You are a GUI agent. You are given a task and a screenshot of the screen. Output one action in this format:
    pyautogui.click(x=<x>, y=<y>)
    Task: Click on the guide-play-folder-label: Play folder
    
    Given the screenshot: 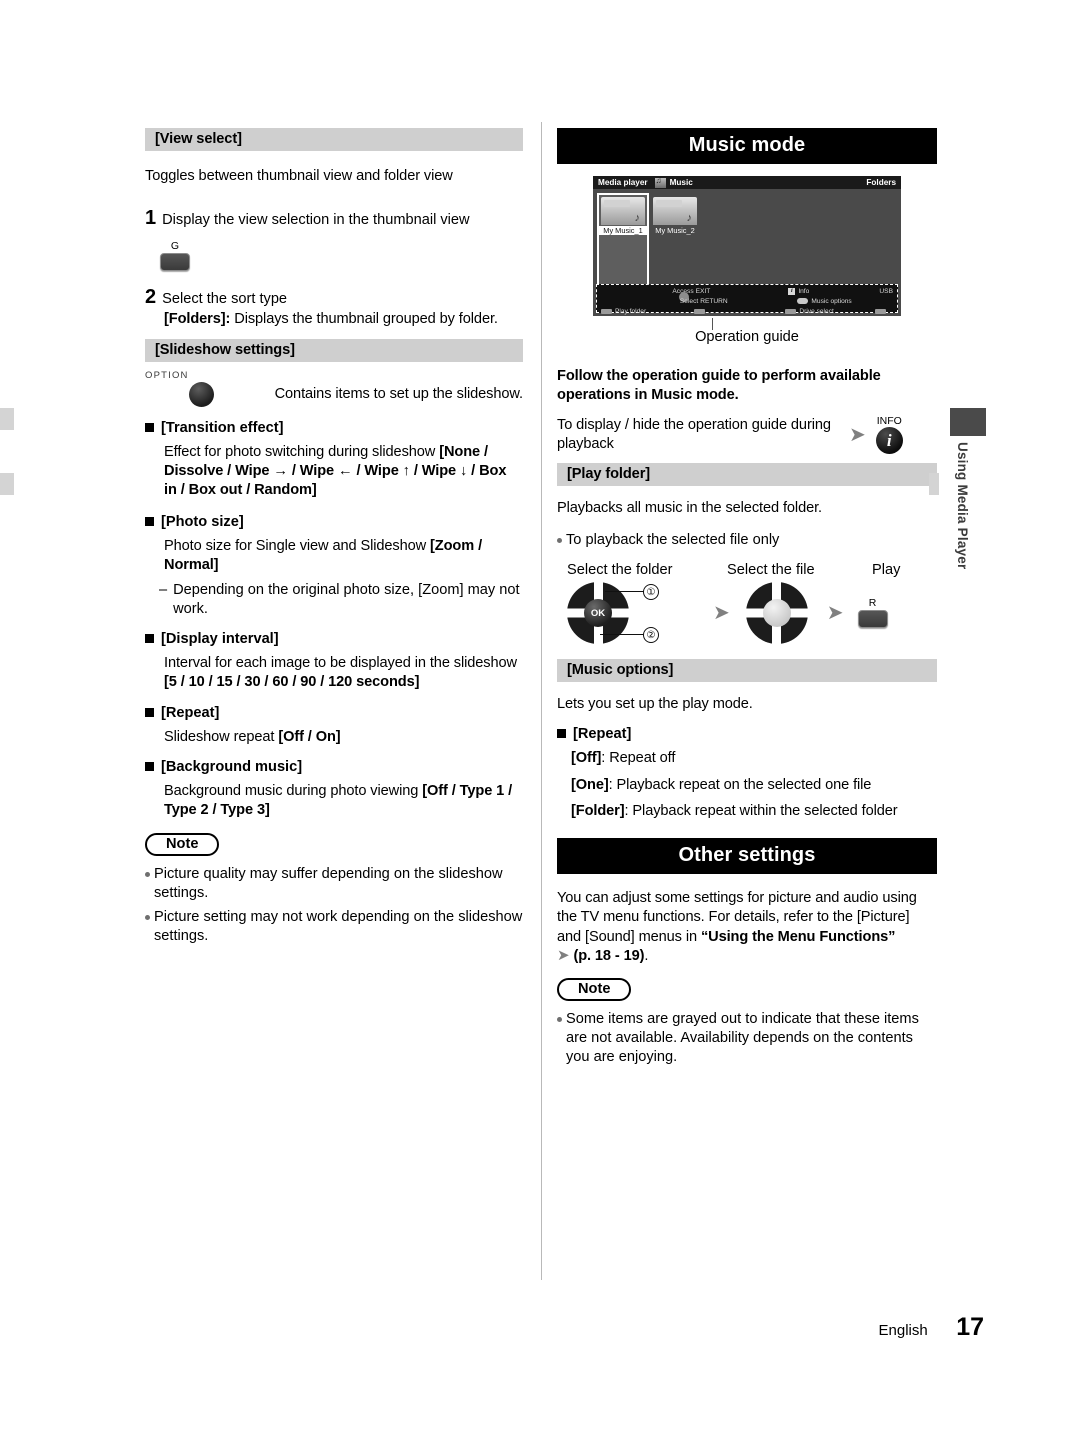 What is the action you would take?
    pyautogui.click(x=631, y=311)
    